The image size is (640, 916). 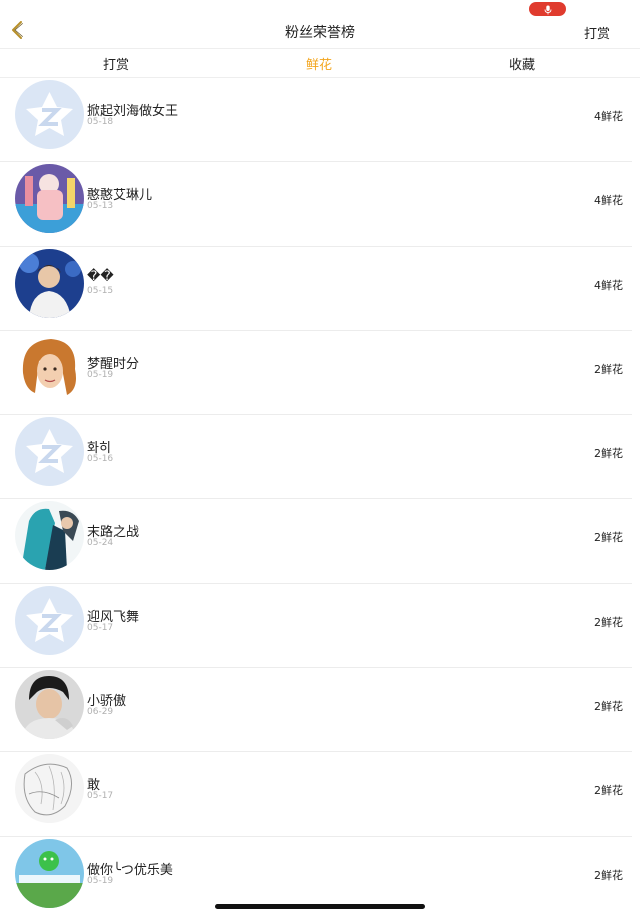 What do you see at coordinates (320, 373) in the screenshot?
I see `list-item: 梦醒时分 05-19 2鲜花` at bounding box center [320, 373].